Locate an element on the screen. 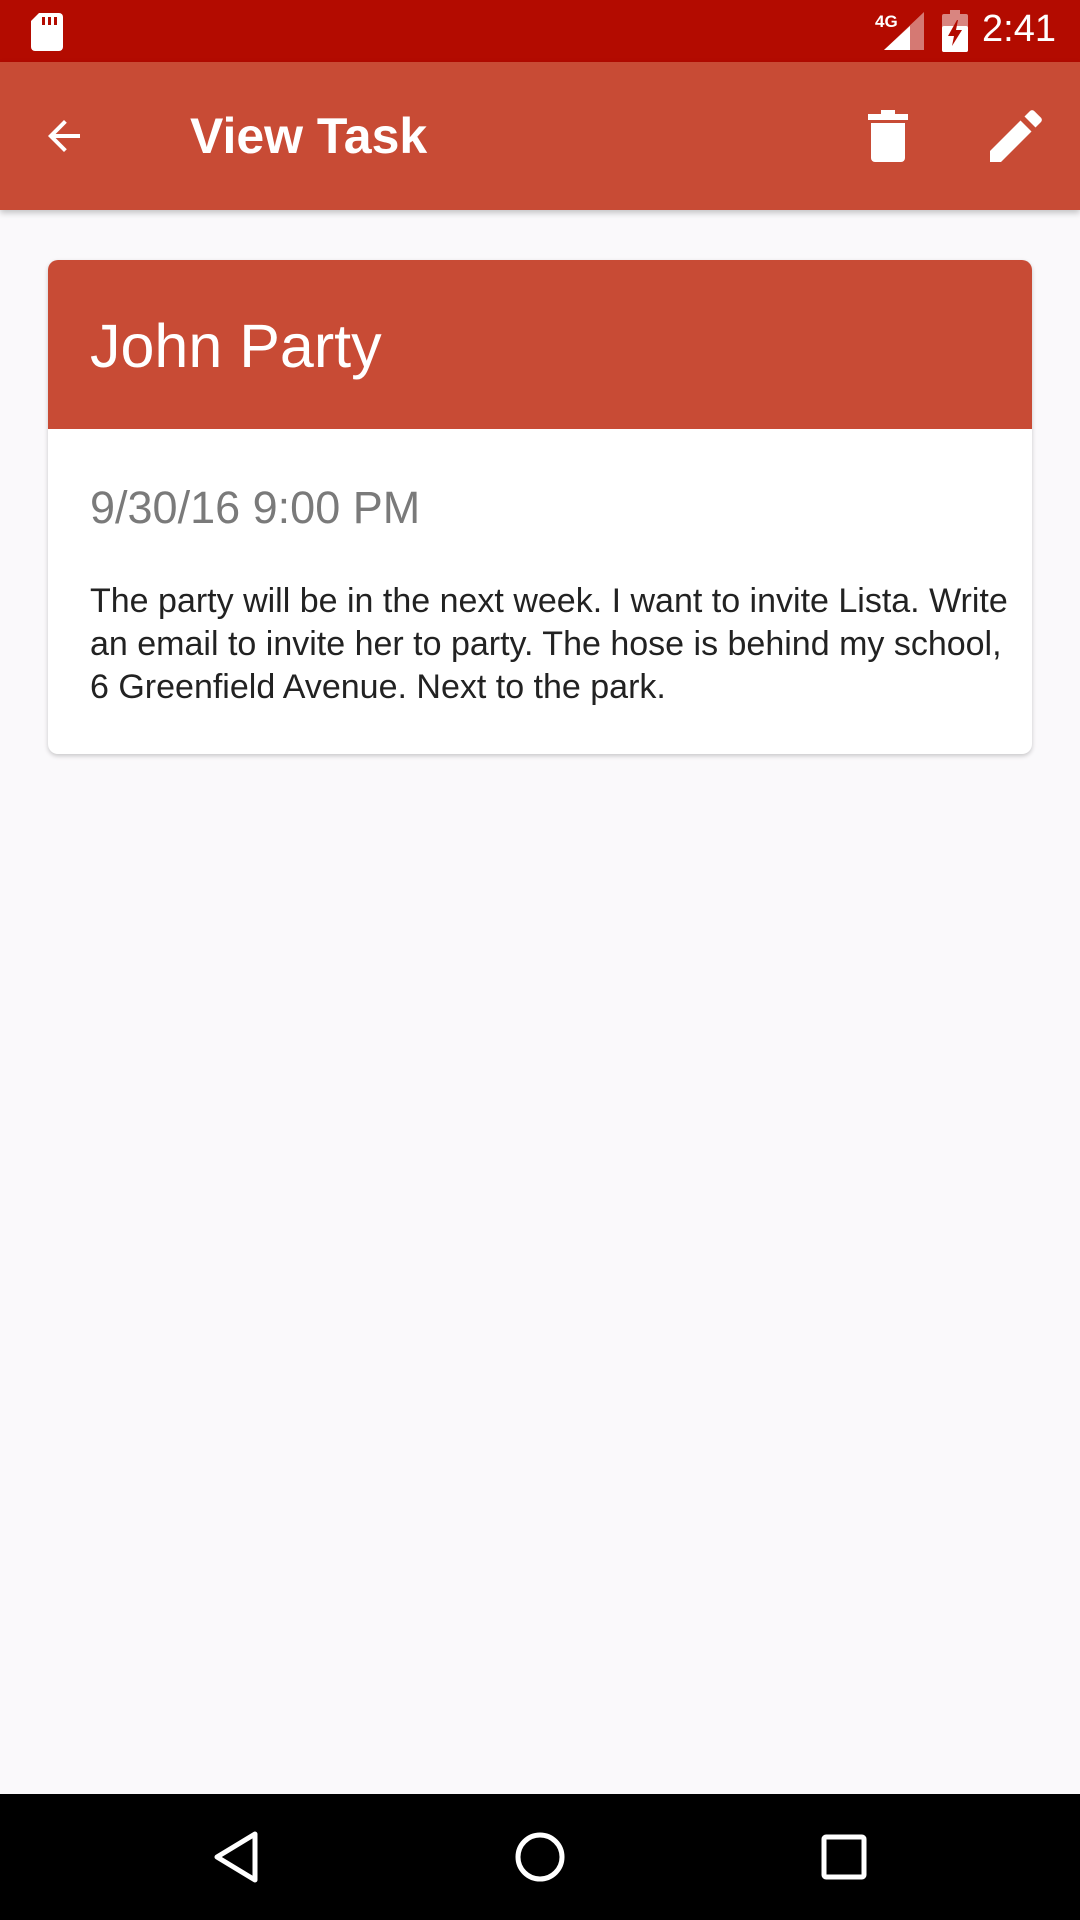 The width and height of the screenshot is (1080, 1920). task-title: John Party is located at coordinates (236, 346).